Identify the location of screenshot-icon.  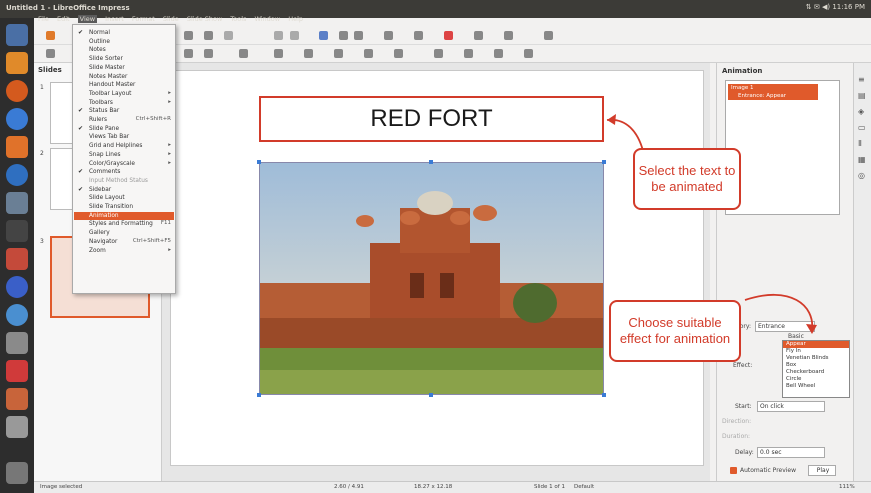
(17, 343).